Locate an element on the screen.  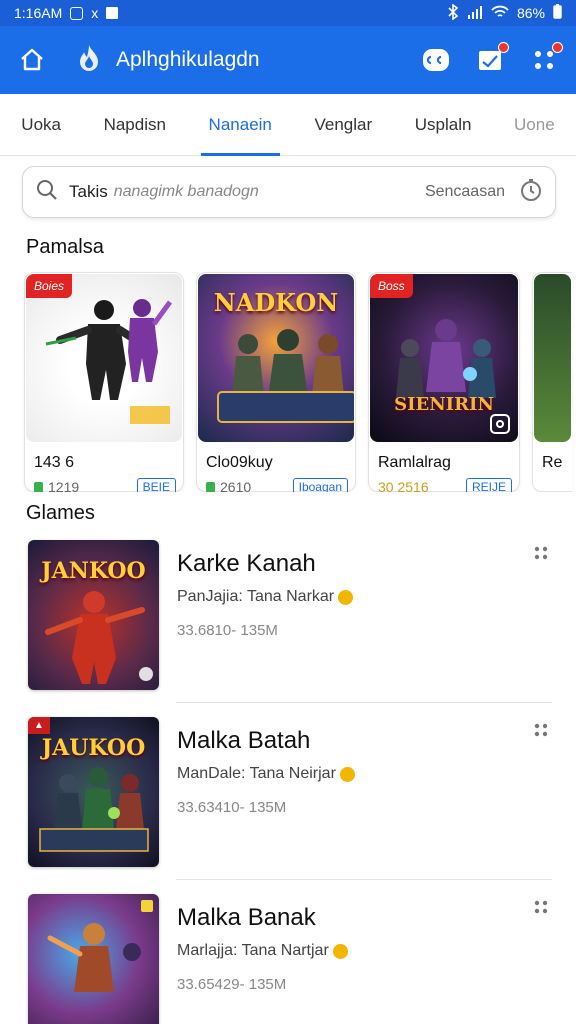
featured-section-title: Pamalsa is located at coordinates (65, 247).